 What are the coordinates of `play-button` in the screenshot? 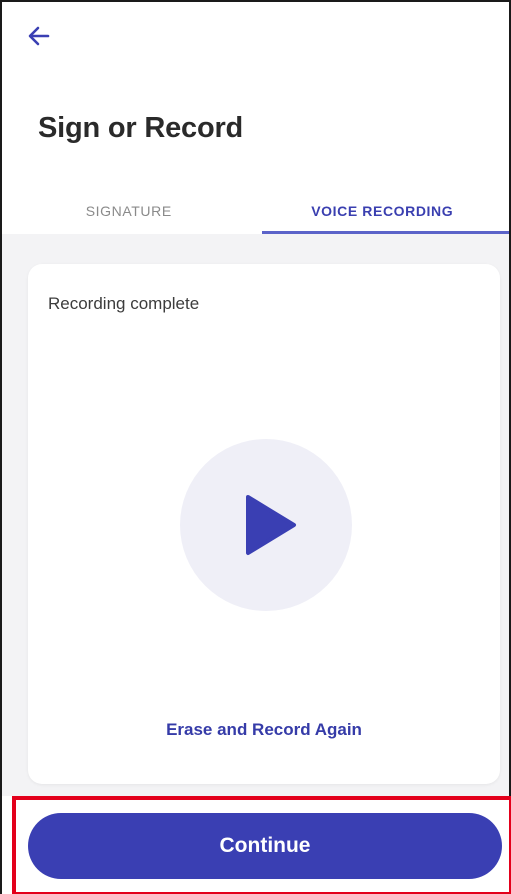 It's located at (266, 525).